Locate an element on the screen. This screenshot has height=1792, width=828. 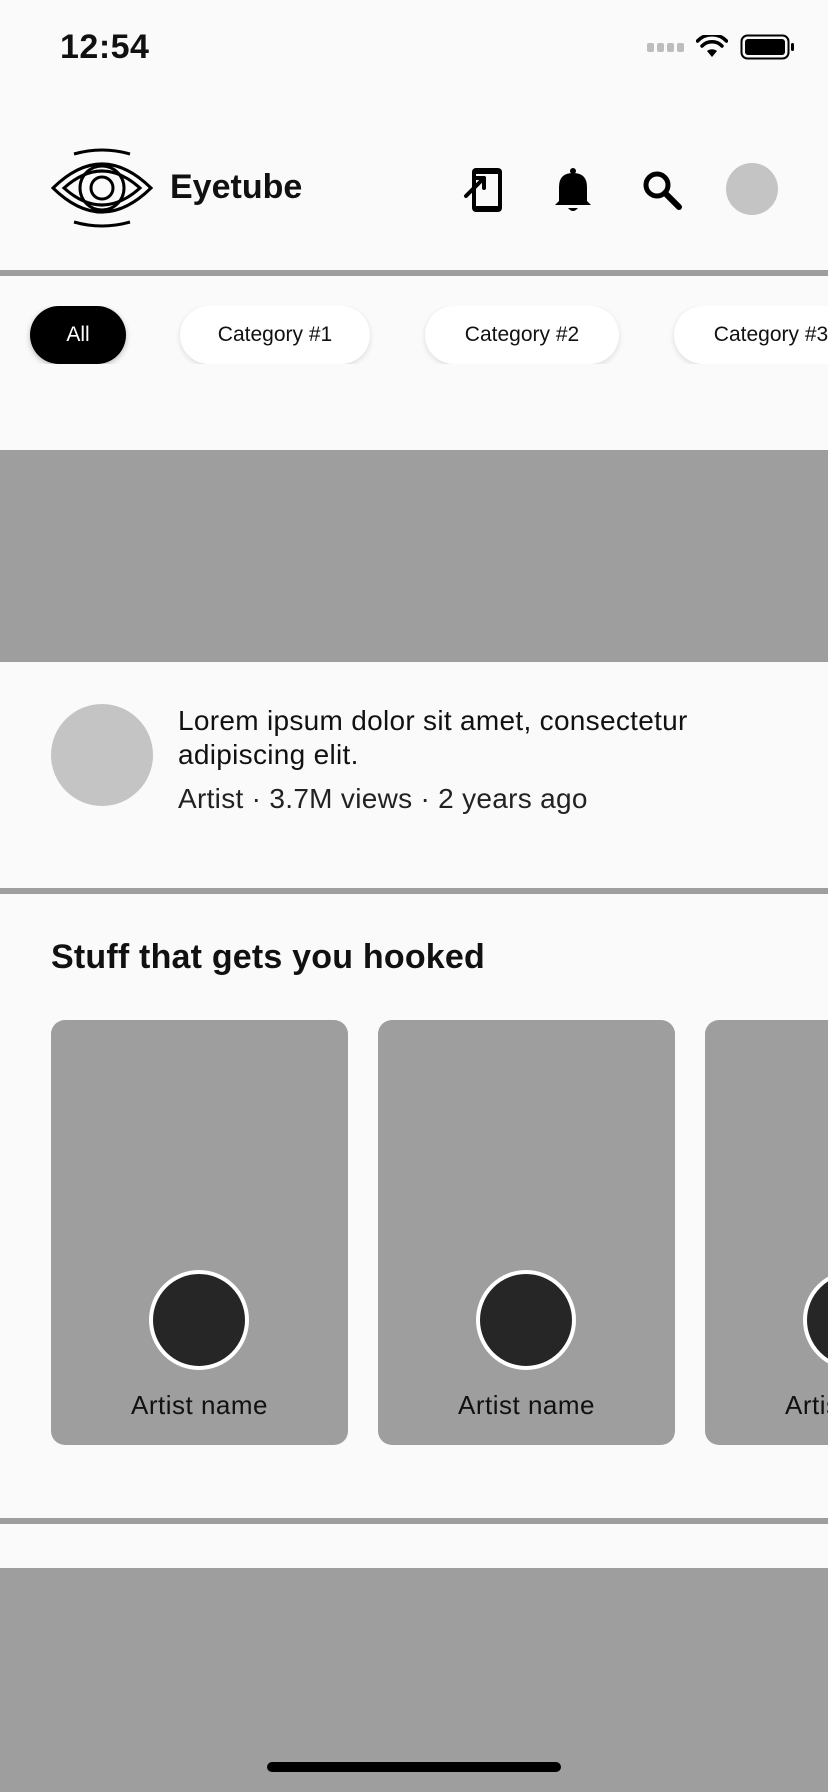
status-icons is located at coordinates (721, 47).